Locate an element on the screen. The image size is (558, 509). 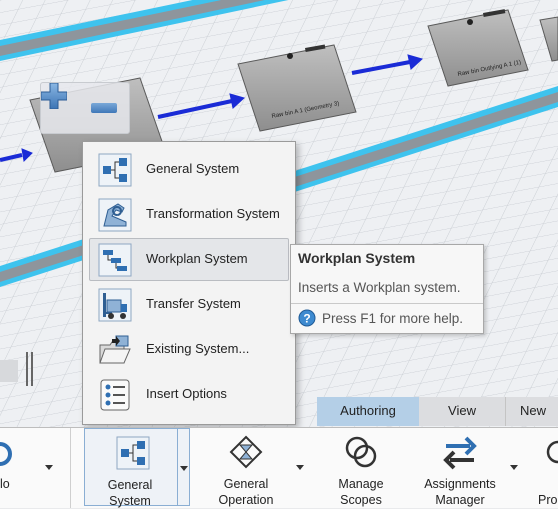
menu-item-label: Workplan System is located at coordinates (197, 258).